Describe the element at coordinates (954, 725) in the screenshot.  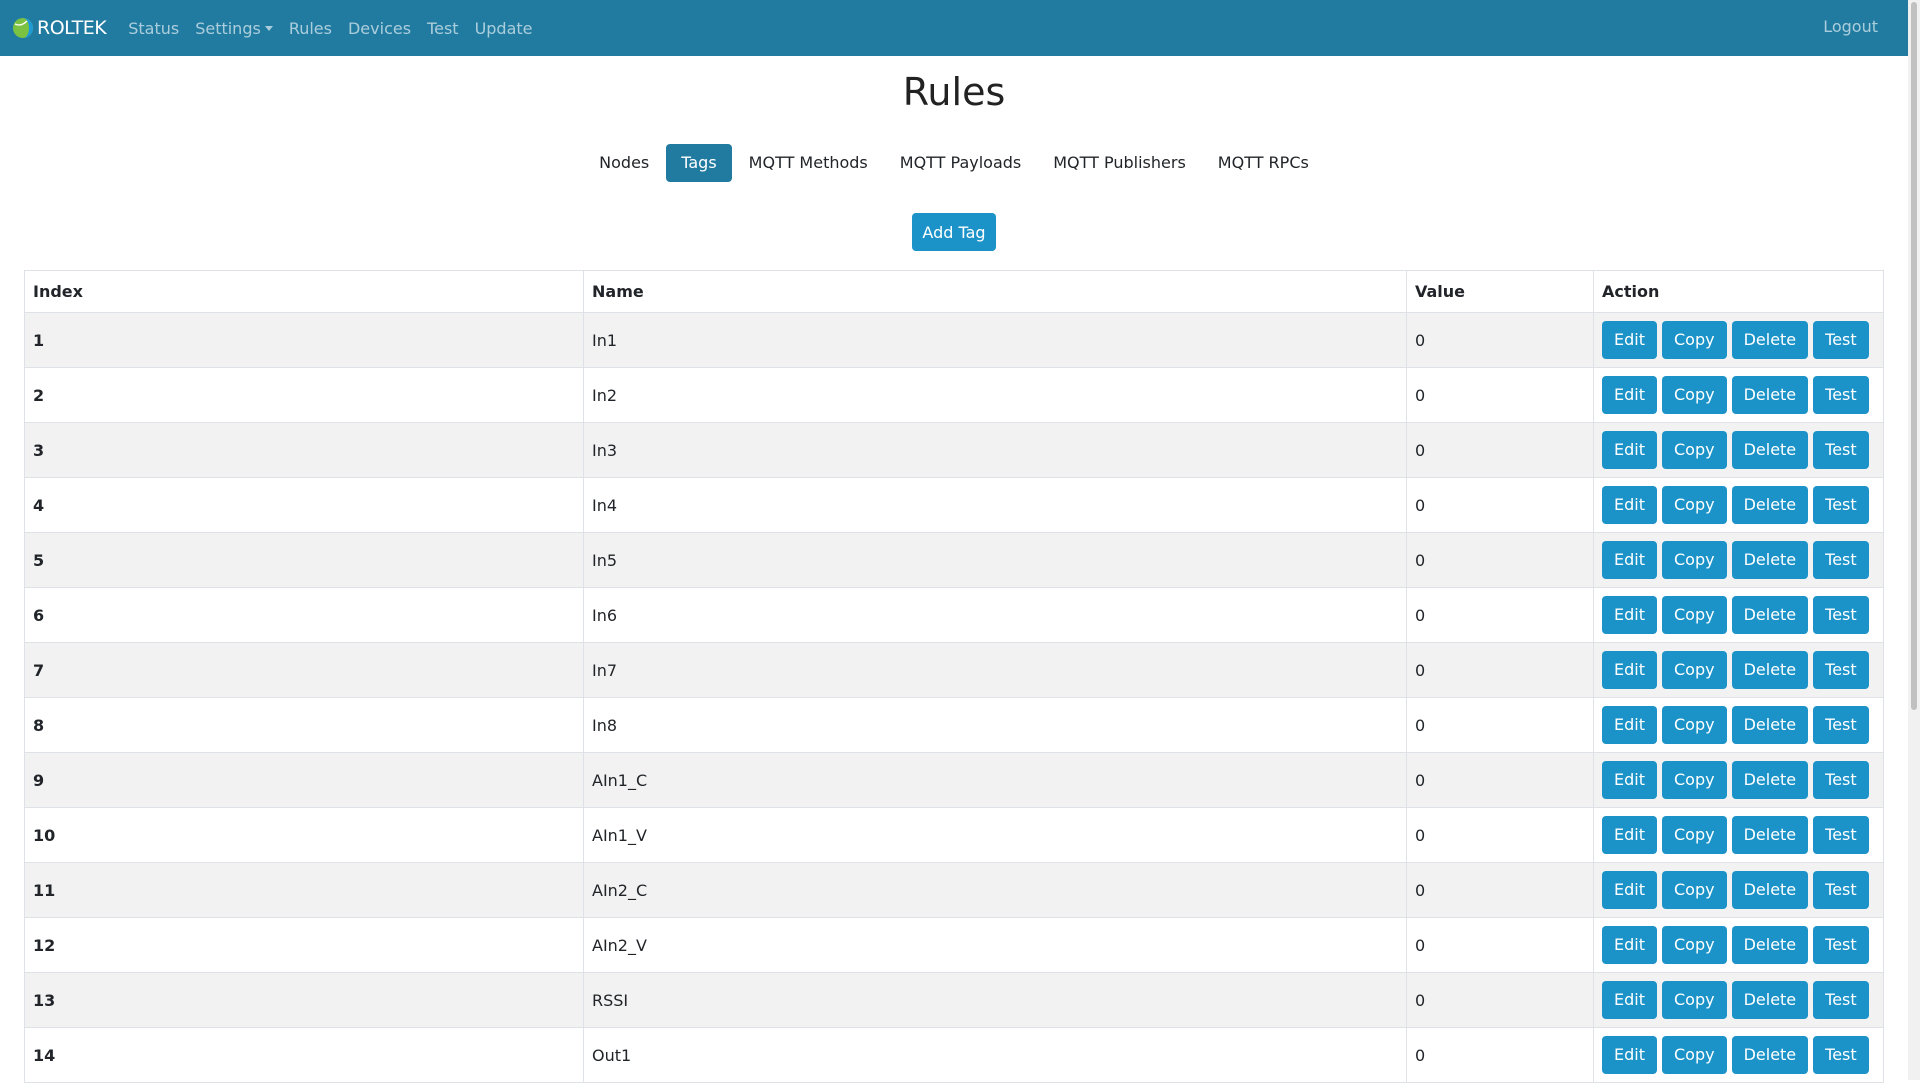
I see `table-row: 8 In8 0 Edit Copy Delete Test` at that location.